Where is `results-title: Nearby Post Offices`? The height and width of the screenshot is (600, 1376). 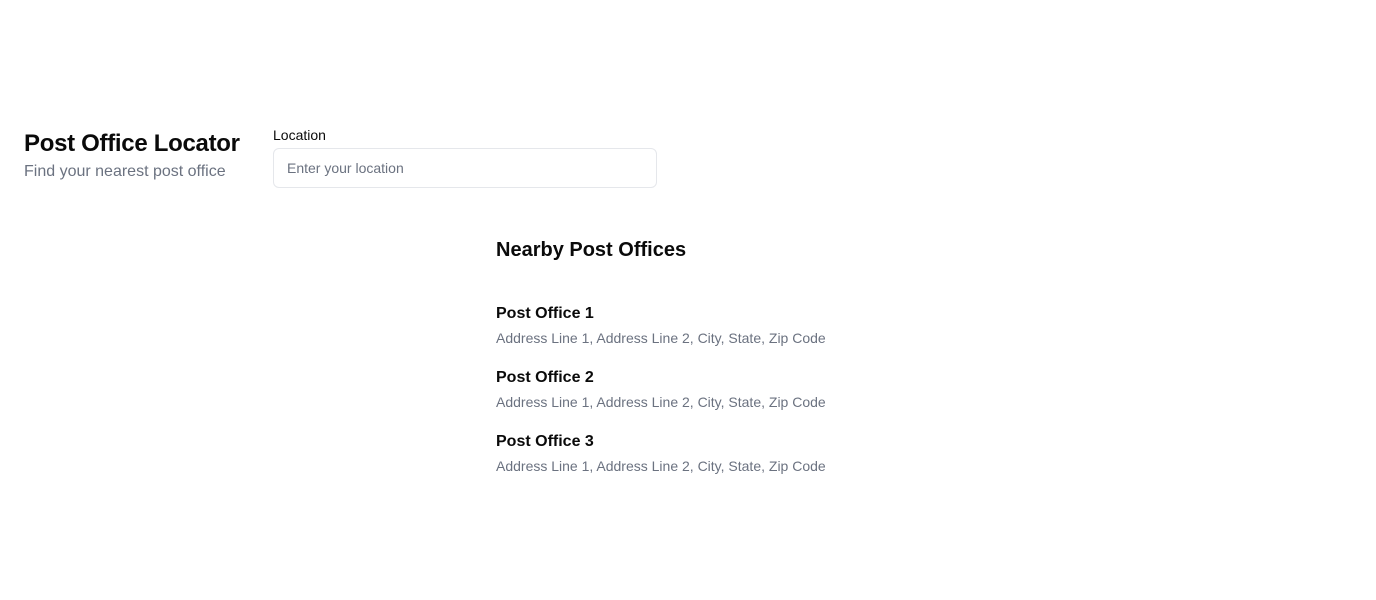
results-title: Nearby Post Offices is located at coordinates (591, 250).